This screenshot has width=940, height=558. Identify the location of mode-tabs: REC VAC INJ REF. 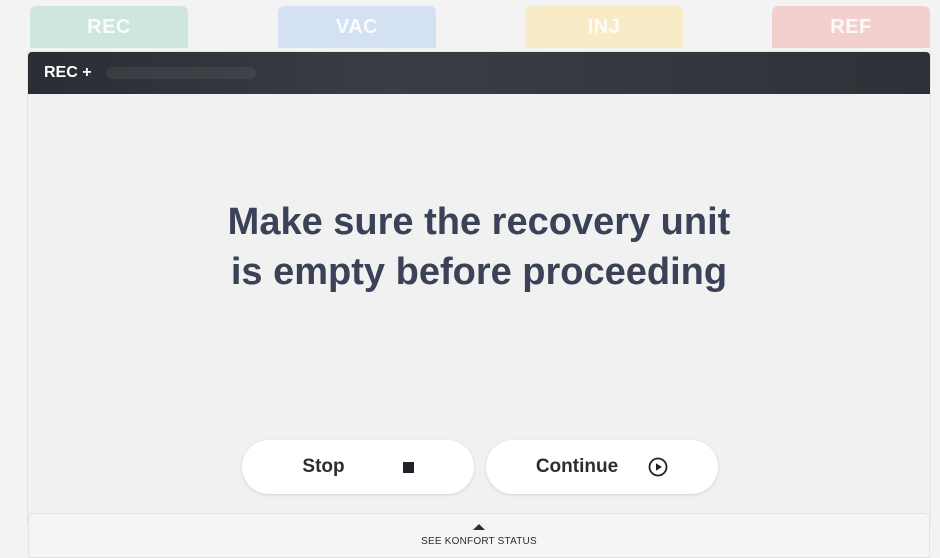
(470, 25).